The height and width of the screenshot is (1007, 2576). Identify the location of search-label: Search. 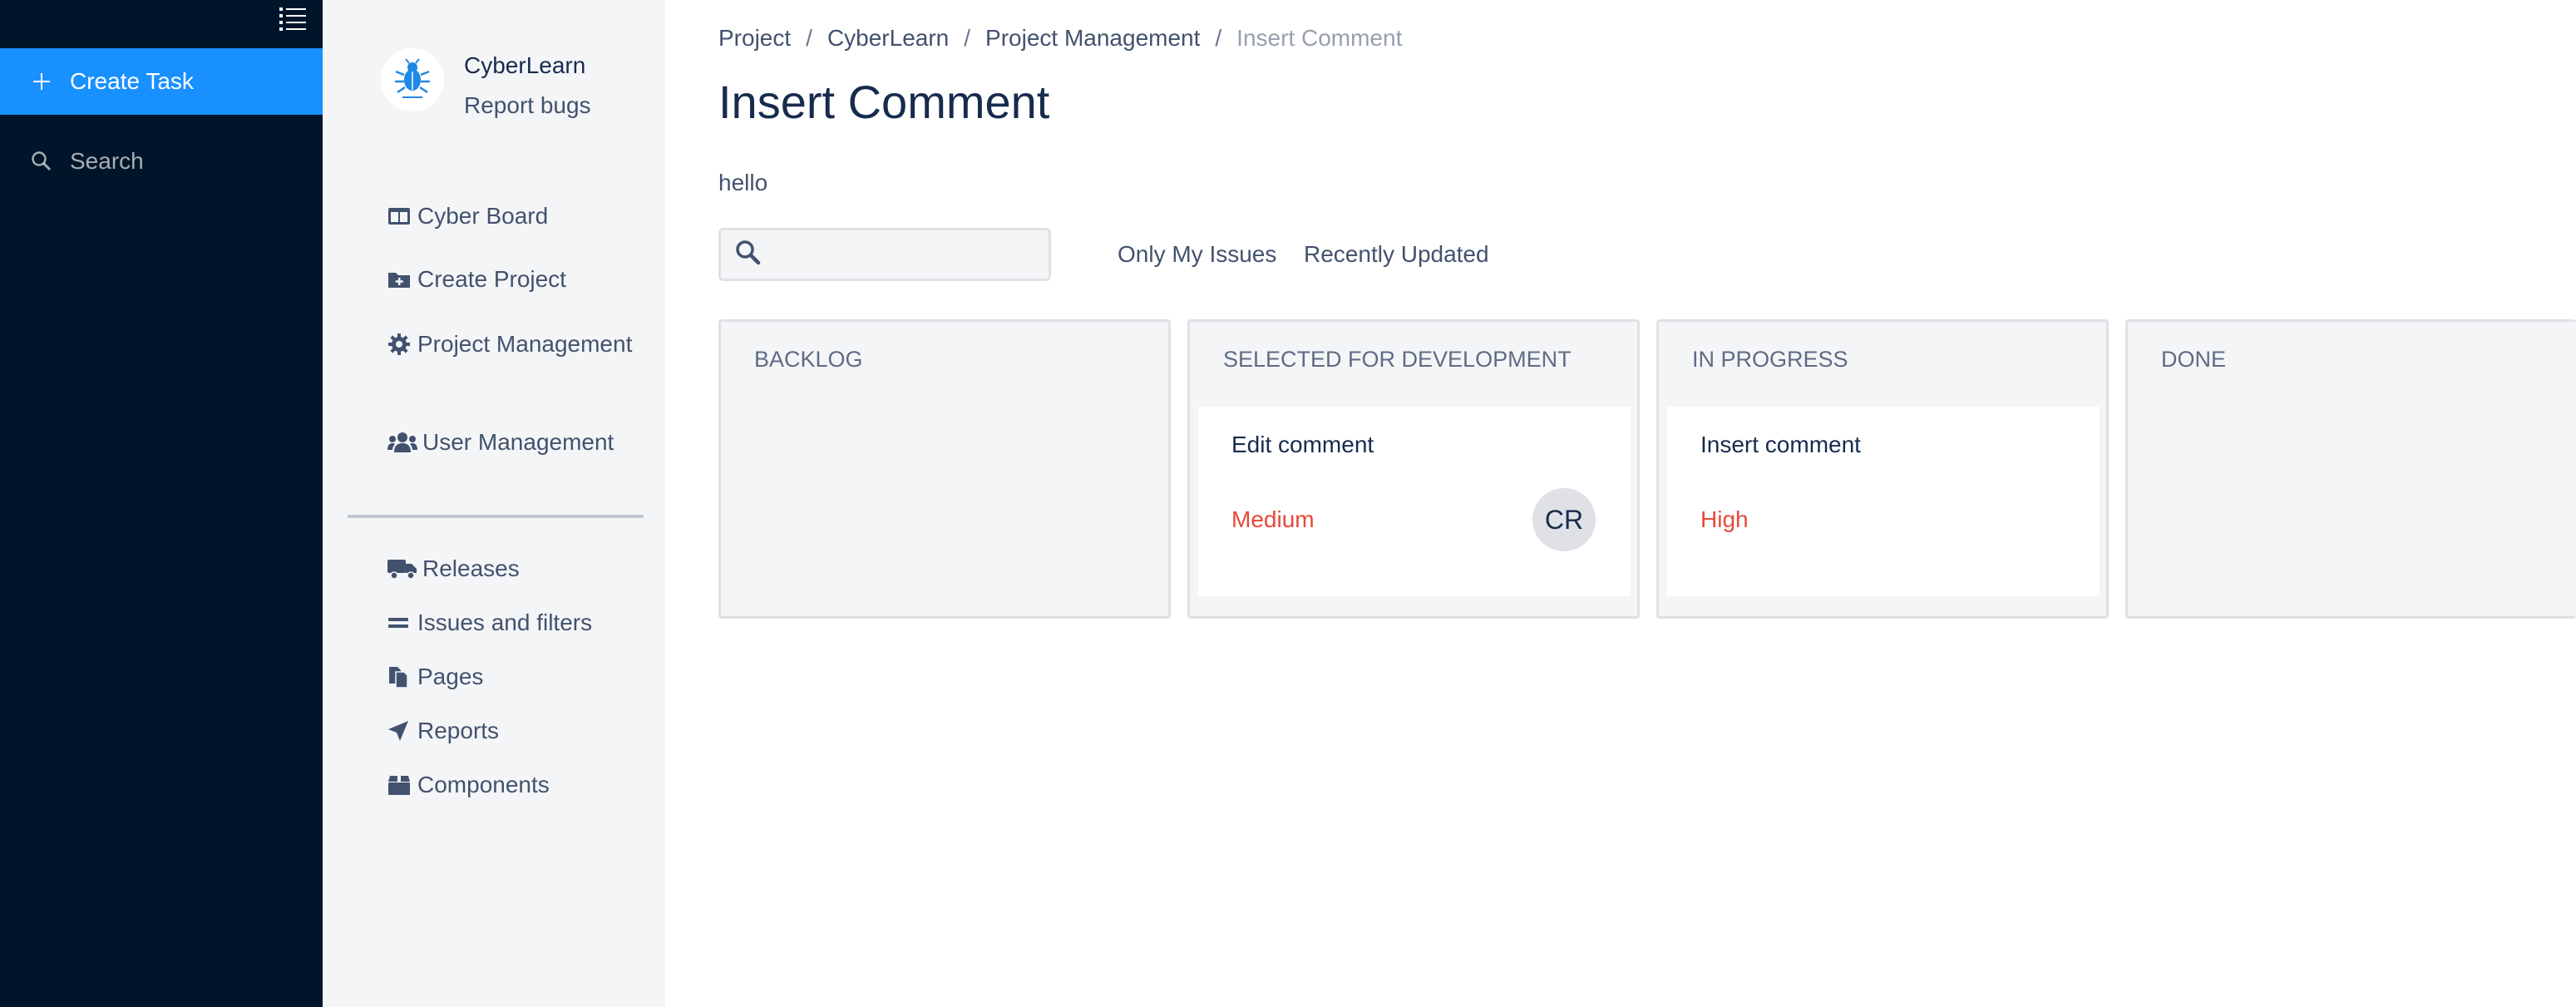
(107, 161).